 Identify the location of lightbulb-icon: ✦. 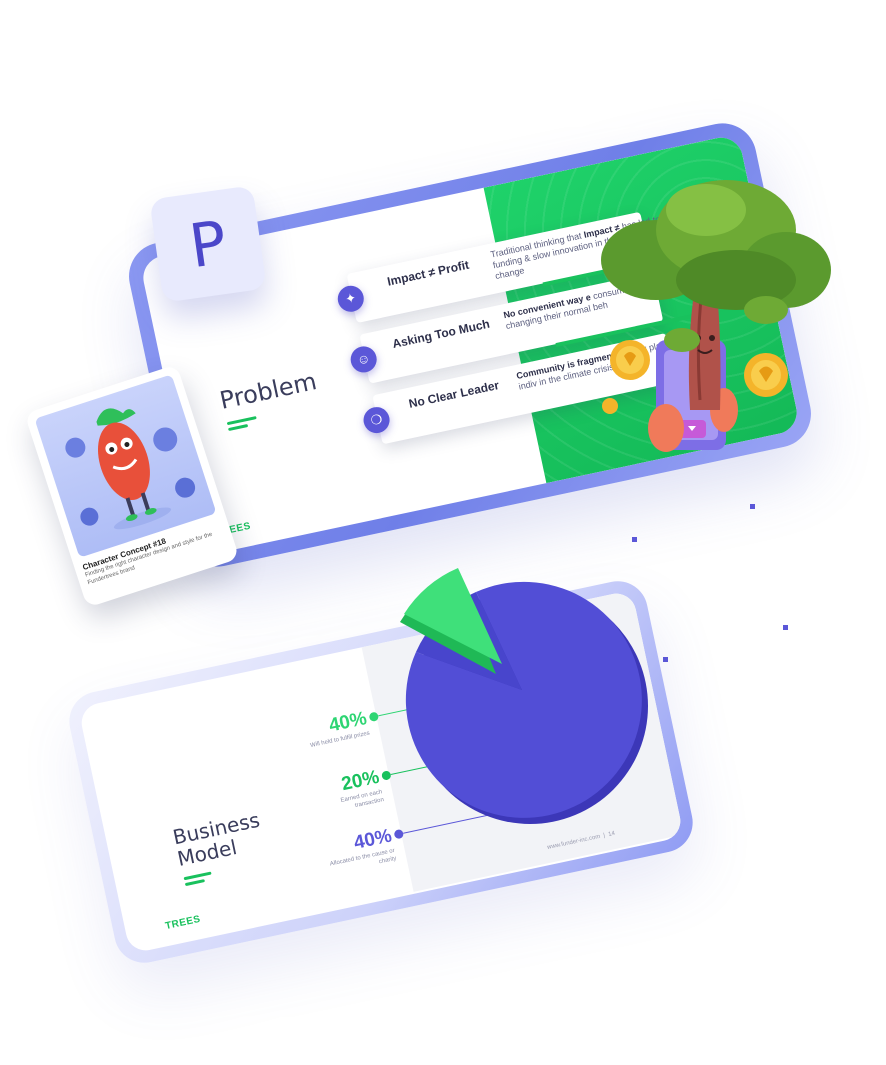
(351, 299).